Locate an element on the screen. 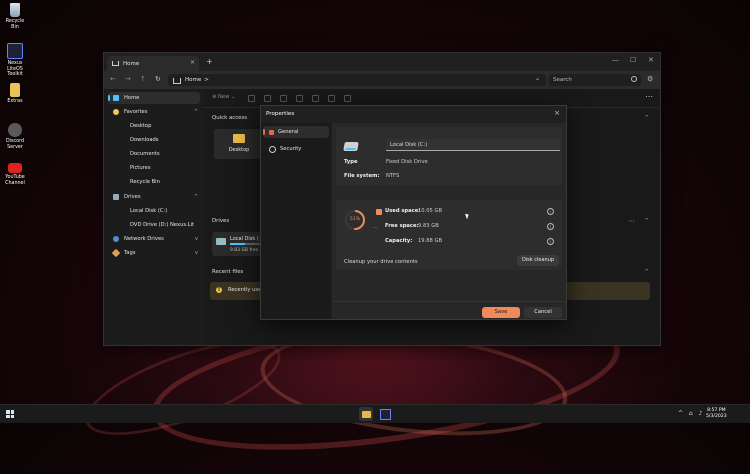 The width and height of the screenshot is (750, 474). tab-label: Home is located at coordinates (131, 63).